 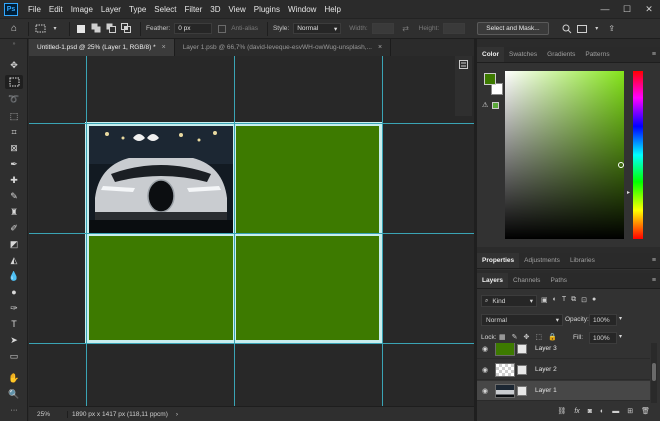 What do you see at coordinates (563, 351) in the screenshot?
I see `layer-row-layer-3: ◉ Layer 3` at bounding box center [563, 351].